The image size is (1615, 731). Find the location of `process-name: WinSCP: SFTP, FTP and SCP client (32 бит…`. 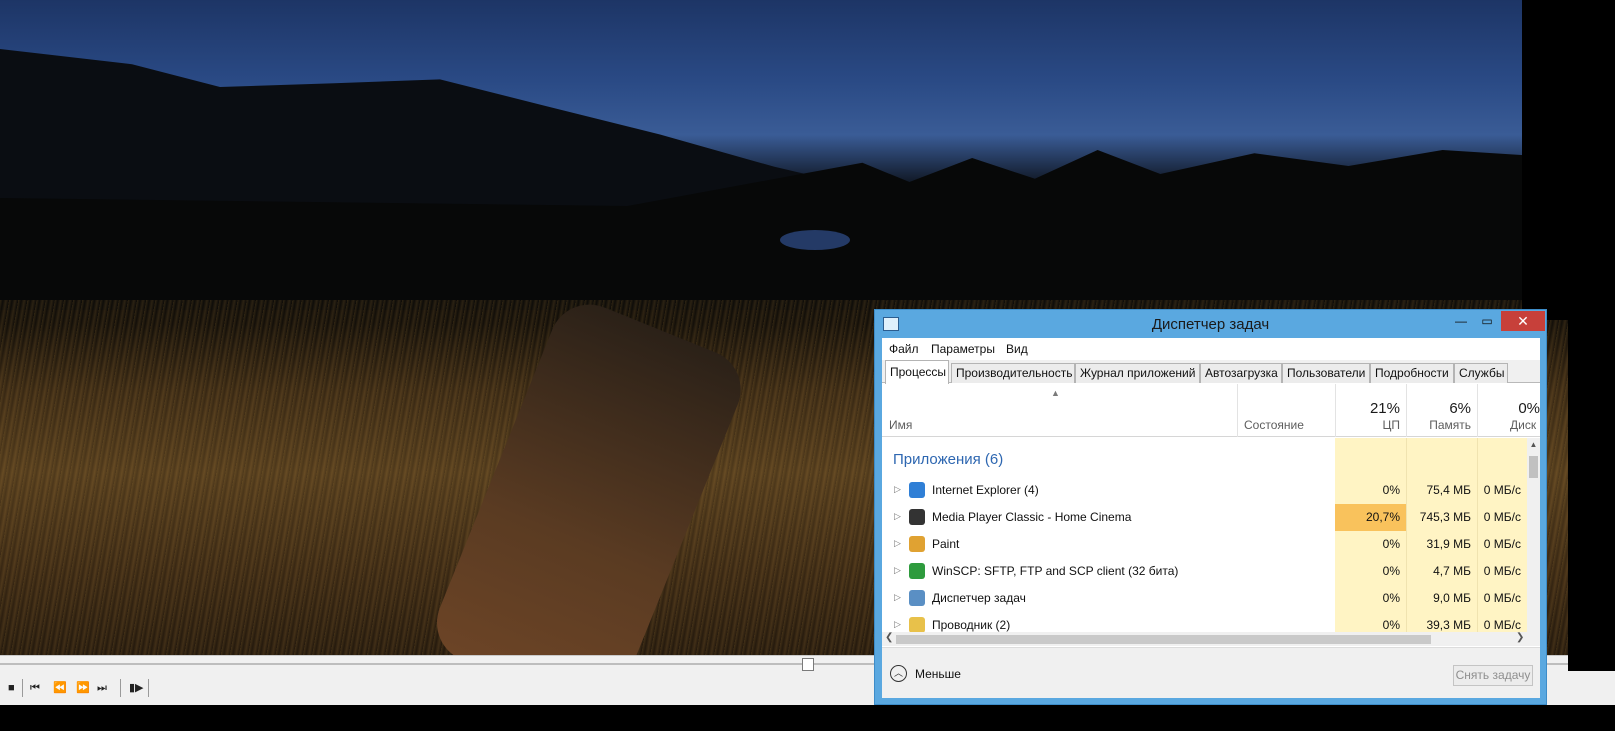

process-name: WinSCP: SFTP, FTP and SCP client (32 бит… is located at coordinates (1055, 571).